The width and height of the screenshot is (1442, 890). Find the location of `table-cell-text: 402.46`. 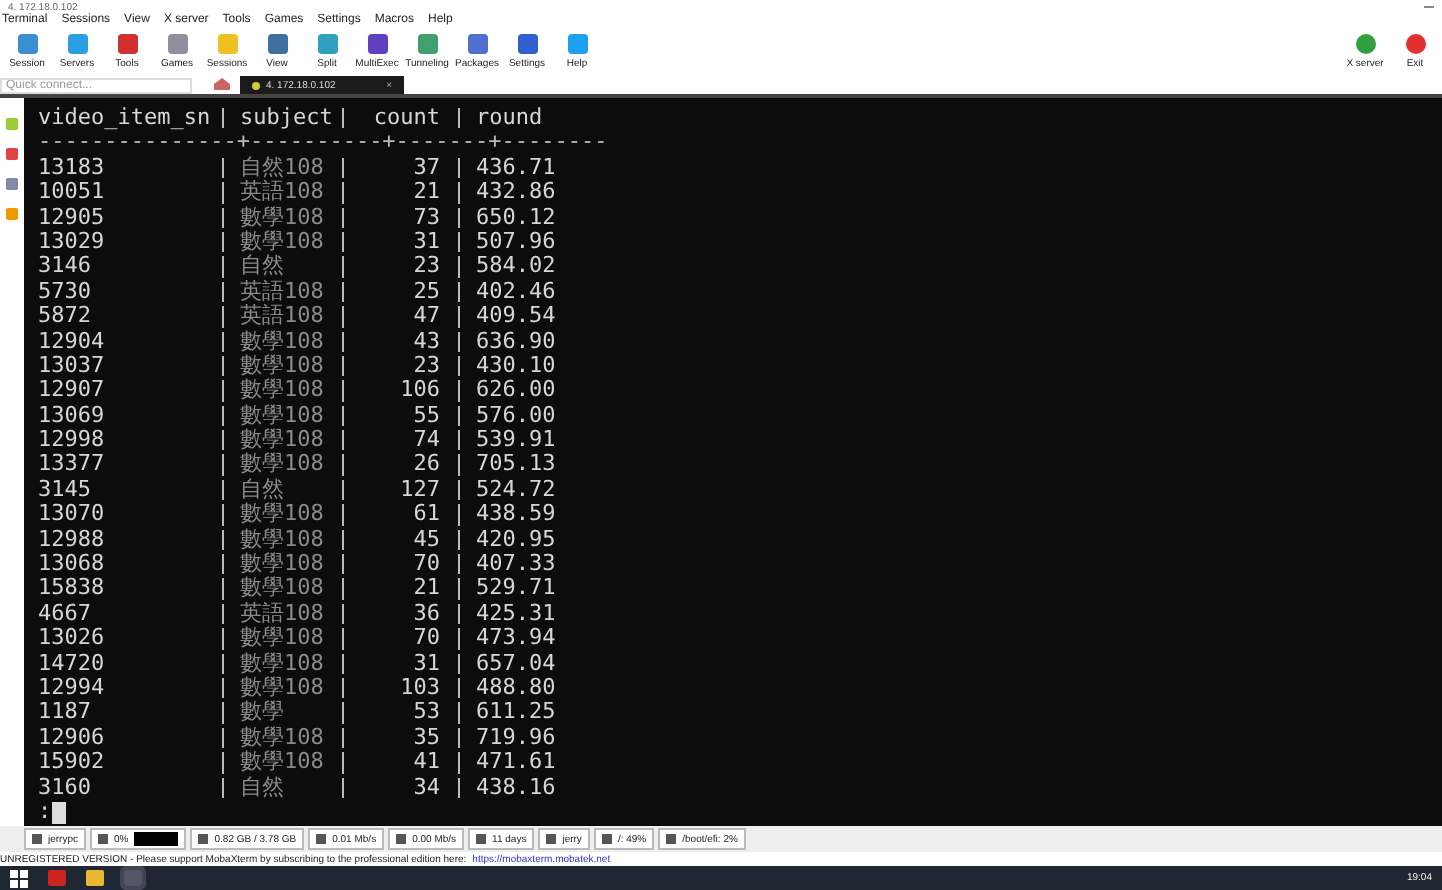

table-cell-text: 402.46 is located at coordinates (515, 292).